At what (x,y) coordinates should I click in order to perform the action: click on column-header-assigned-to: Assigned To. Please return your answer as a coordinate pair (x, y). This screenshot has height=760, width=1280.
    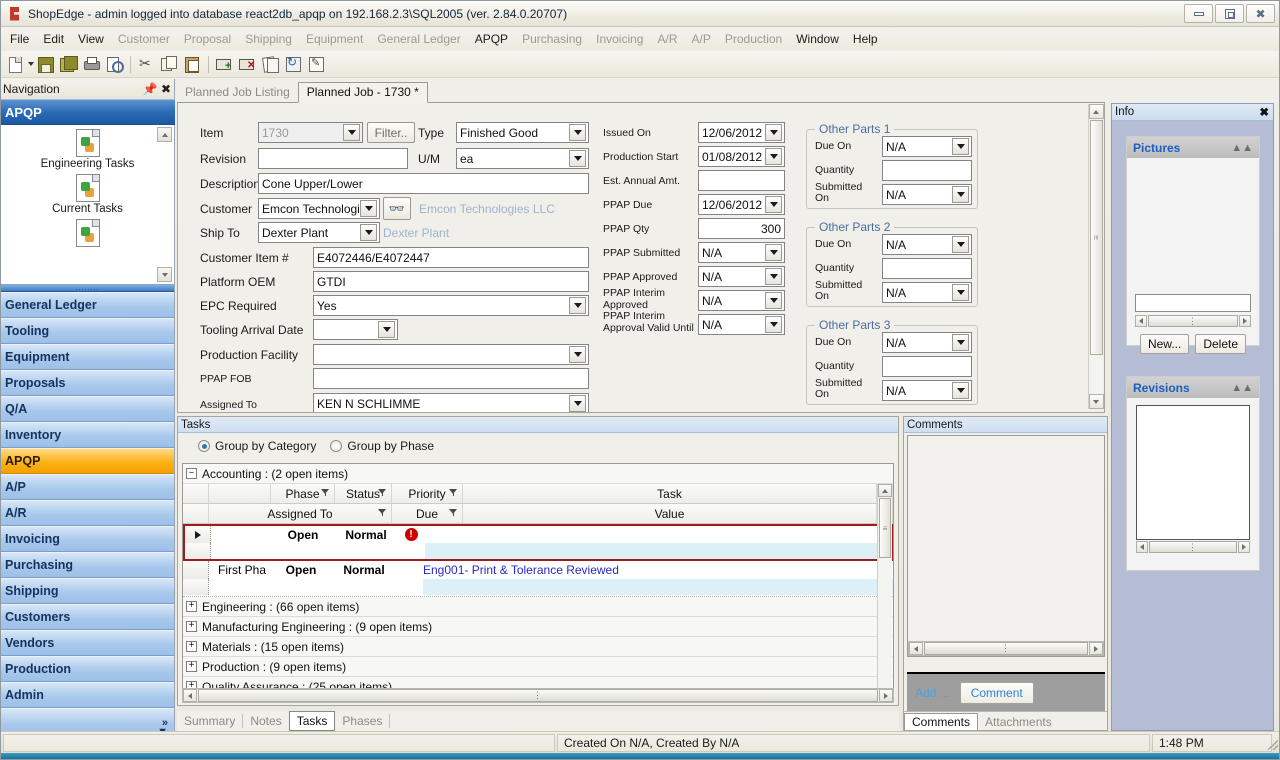
    Looking at the image, I should click on (300, 513).